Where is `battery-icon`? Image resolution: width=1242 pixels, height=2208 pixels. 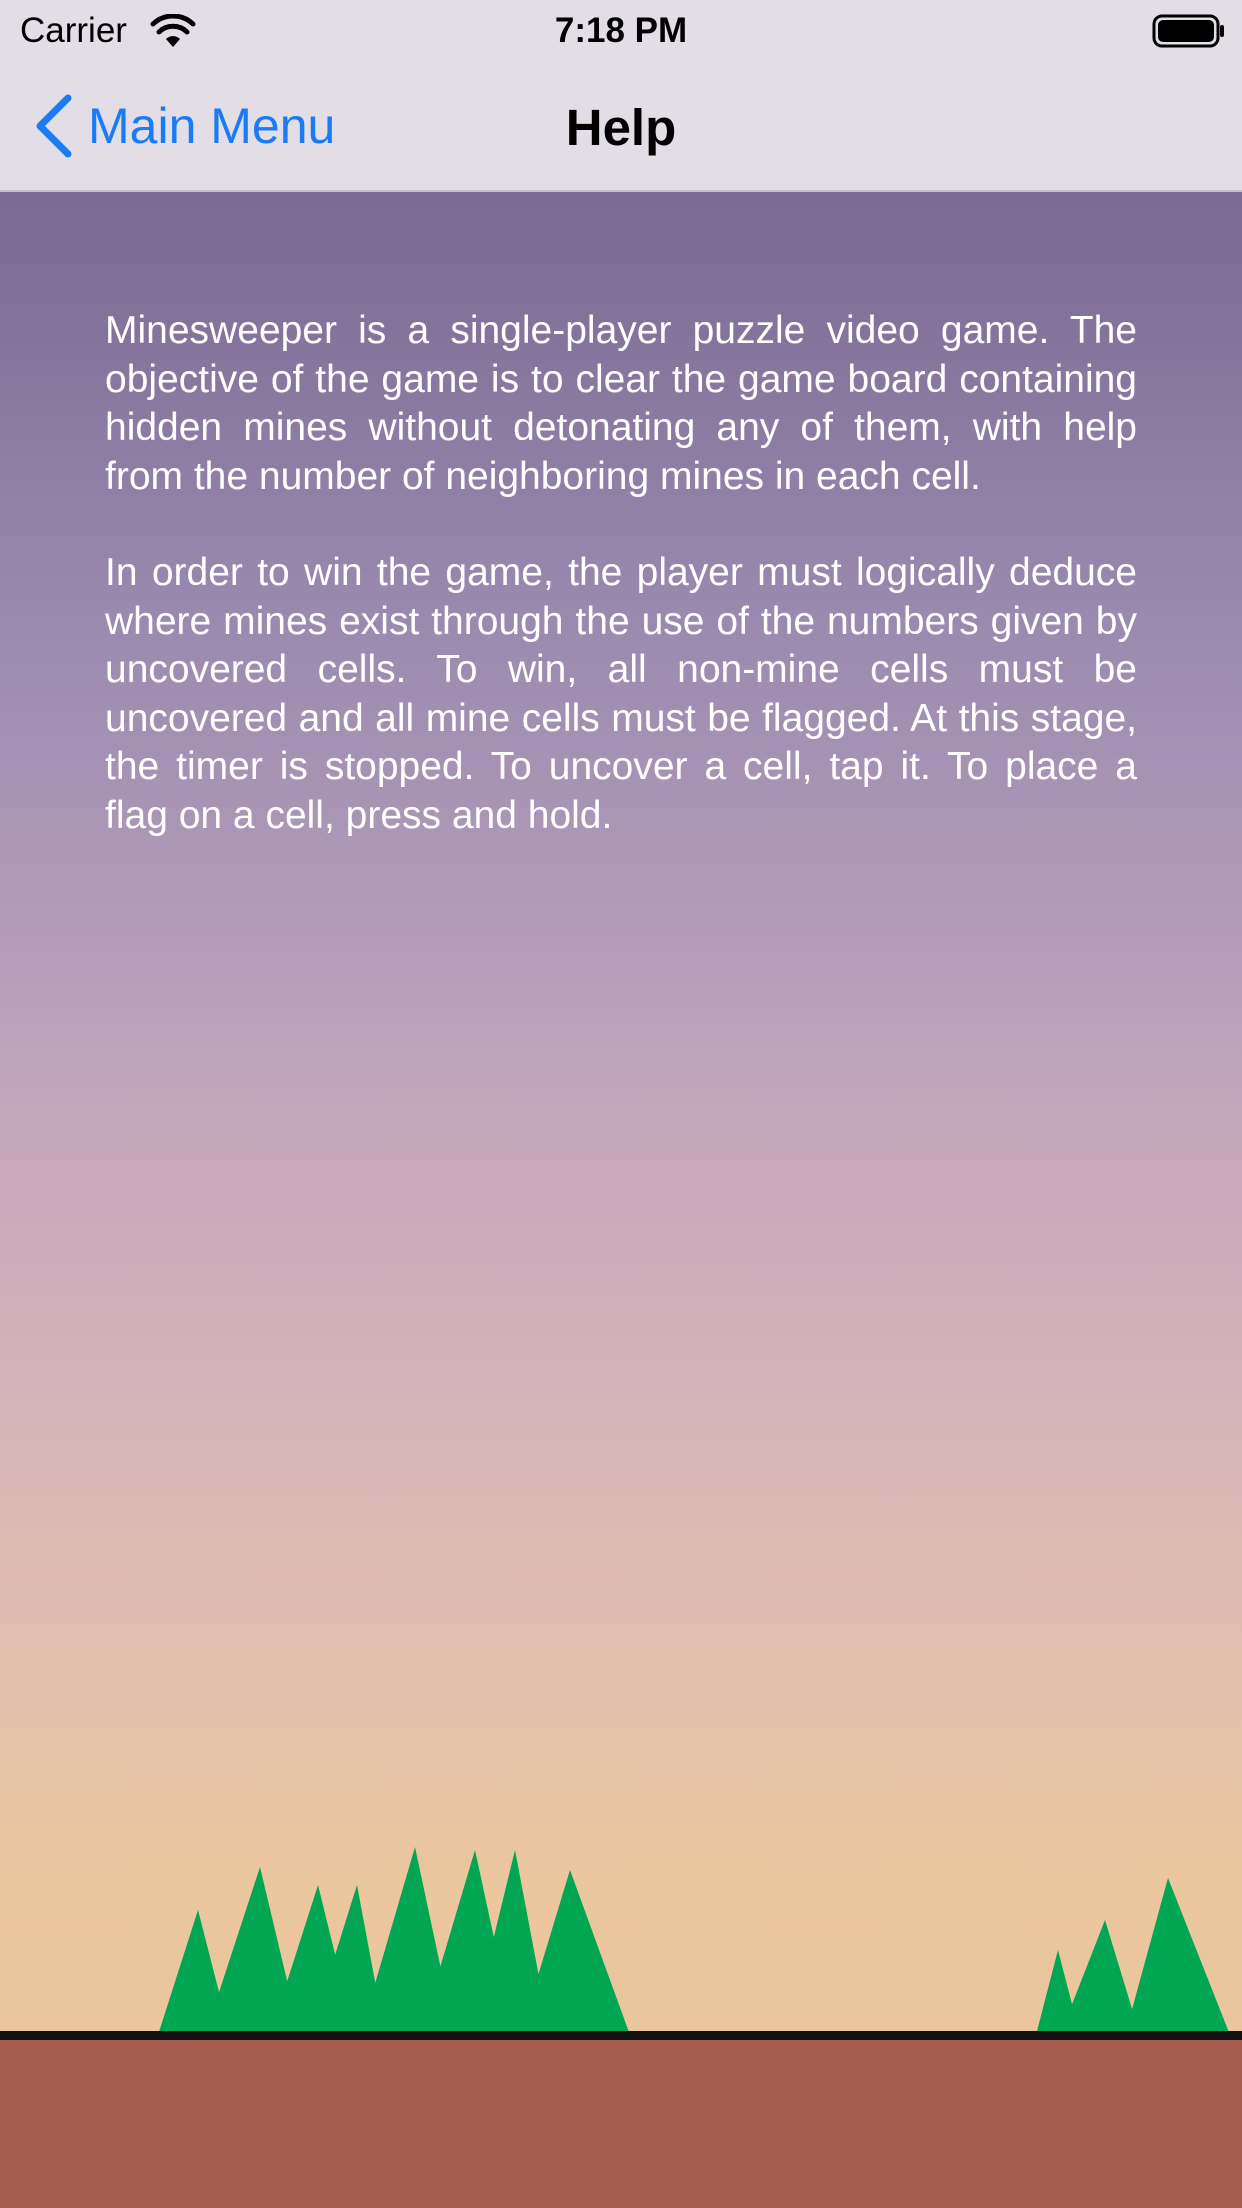
battery-icon is located at coordinates (1188, 31).